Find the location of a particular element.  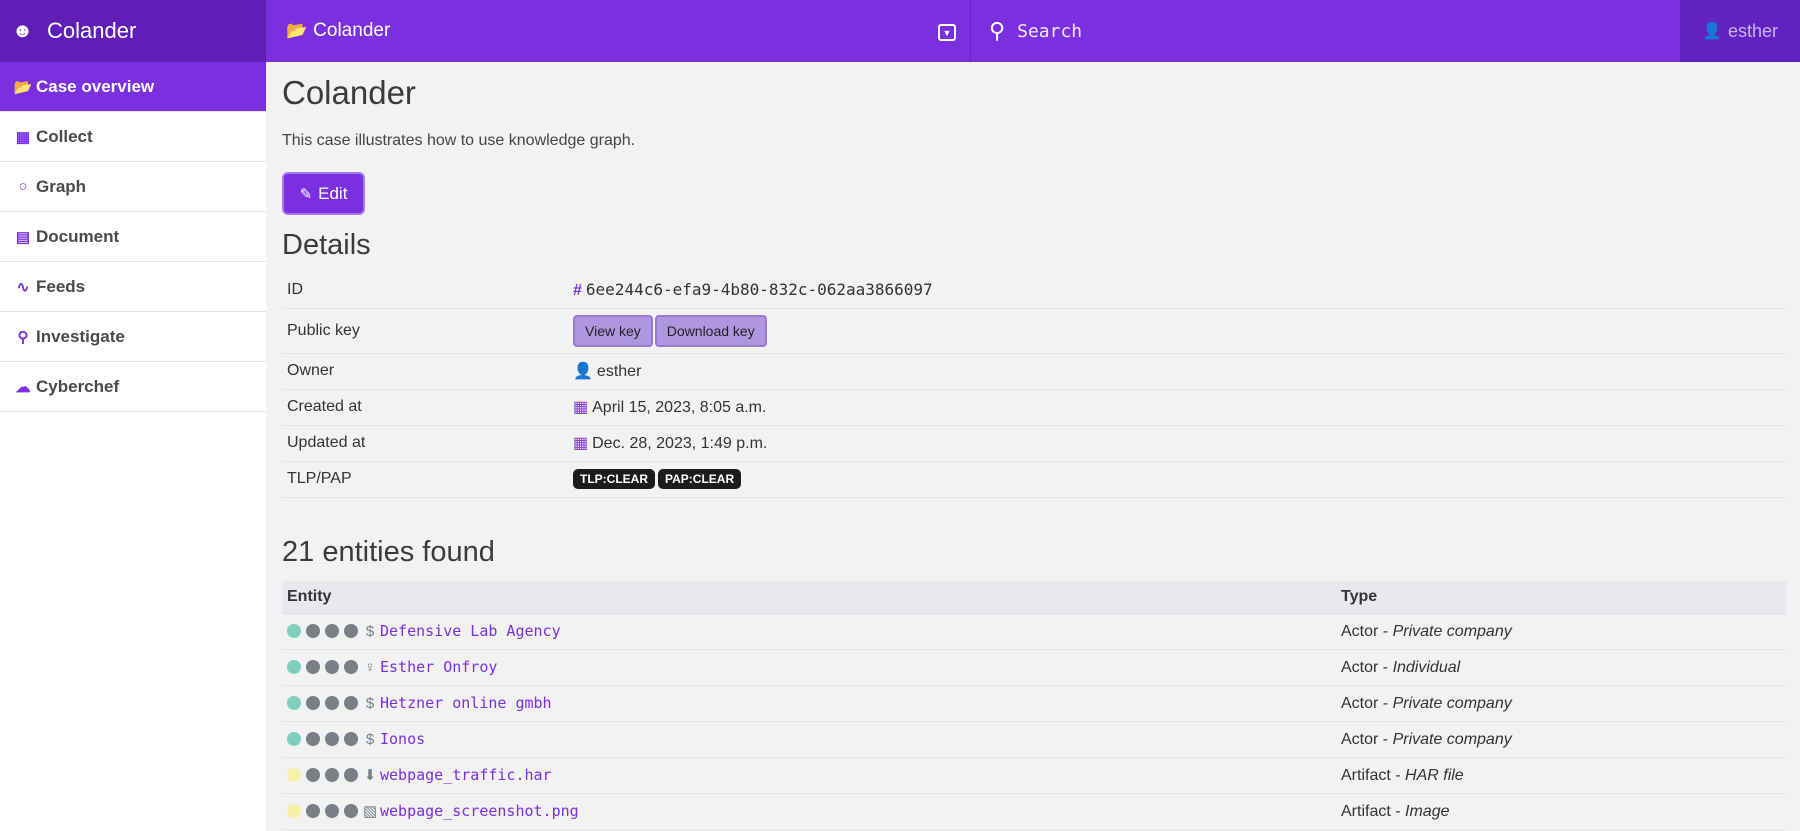

details-heading: Details is located at coordinates (326, 245).